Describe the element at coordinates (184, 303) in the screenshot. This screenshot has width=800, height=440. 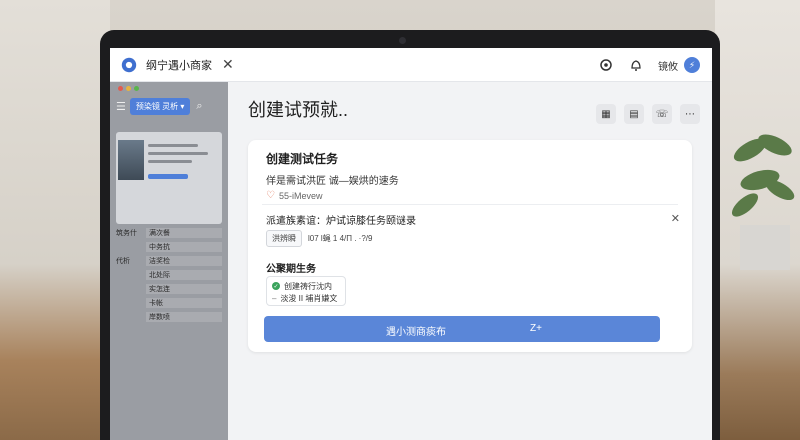
I see `list-item-value: 卡帐` at that location.